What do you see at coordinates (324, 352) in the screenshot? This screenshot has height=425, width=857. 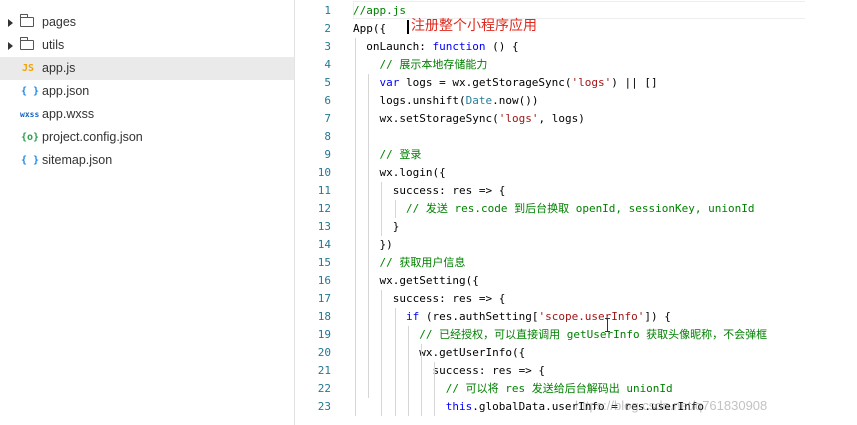 I see `line-number: 20` at bounding box center [324, 352].